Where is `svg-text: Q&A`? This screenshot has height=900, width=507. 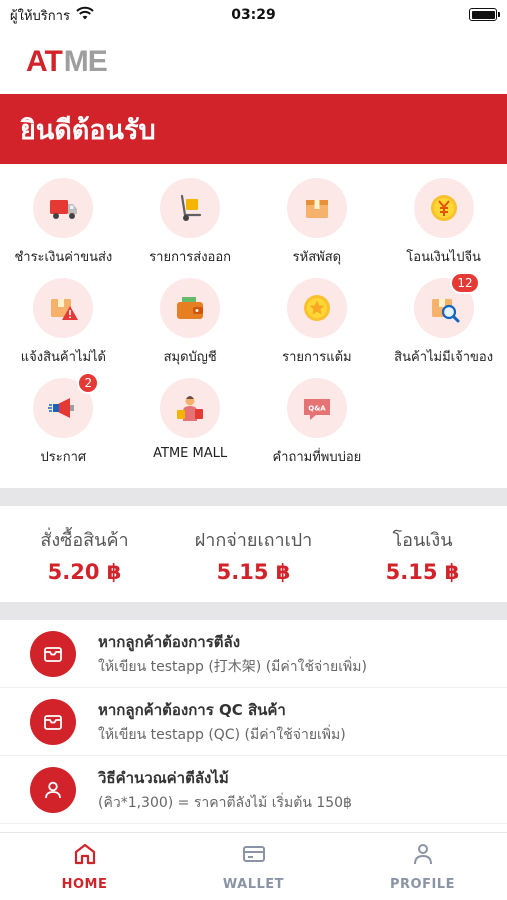 svg-text: Q&A is located at coordinates (317, 409).